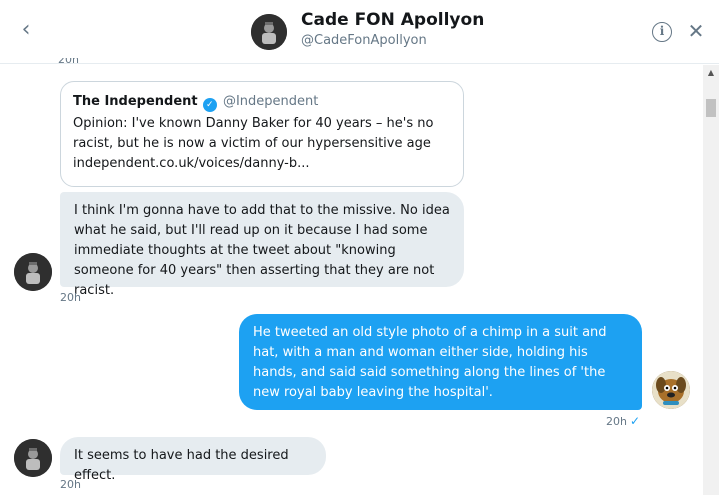  Describe the element at coordinates (711, 280) in the screenshot. I see `scrollbar: ▲` at that location.